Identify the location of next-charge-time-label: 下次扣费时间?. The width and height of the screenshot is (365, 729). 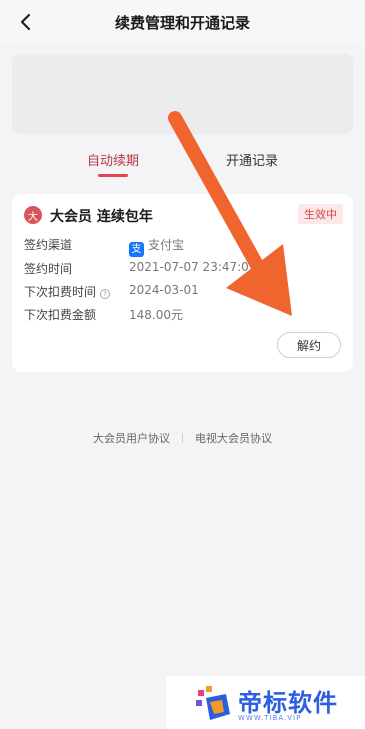
(67, 291).